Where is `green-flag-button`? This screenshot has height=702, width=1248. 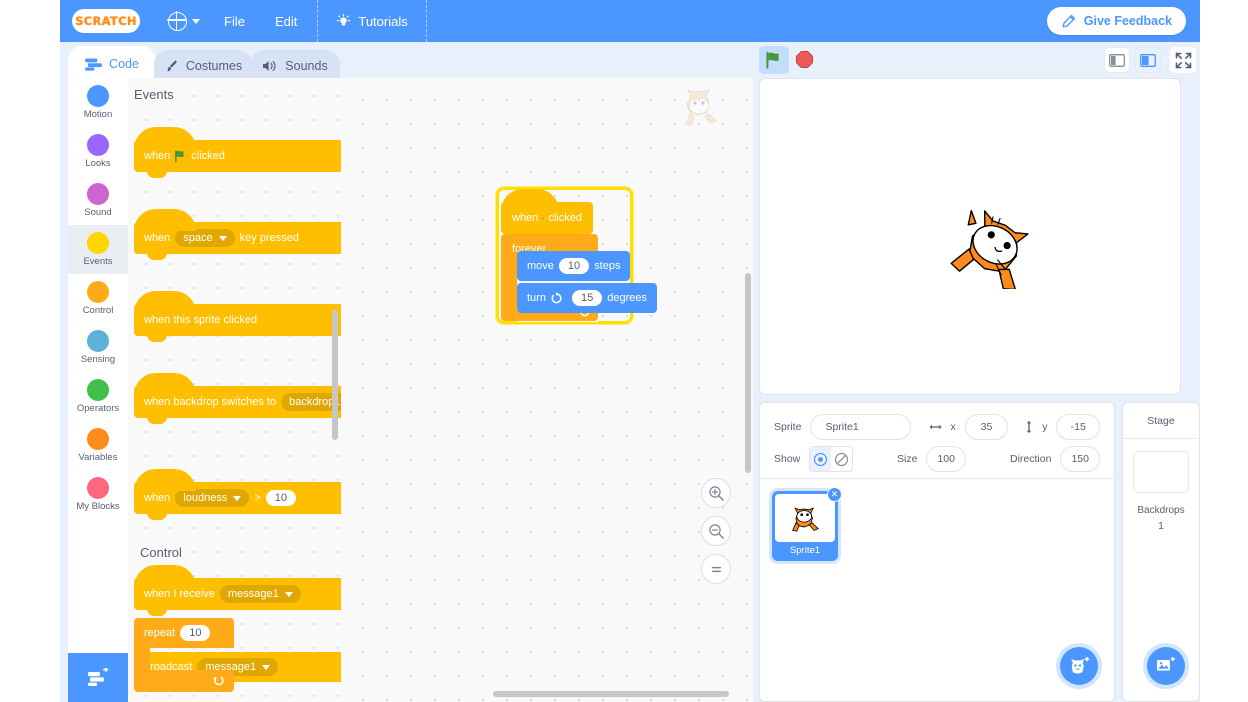 green-flag-button is located at coordinates (774, 60).